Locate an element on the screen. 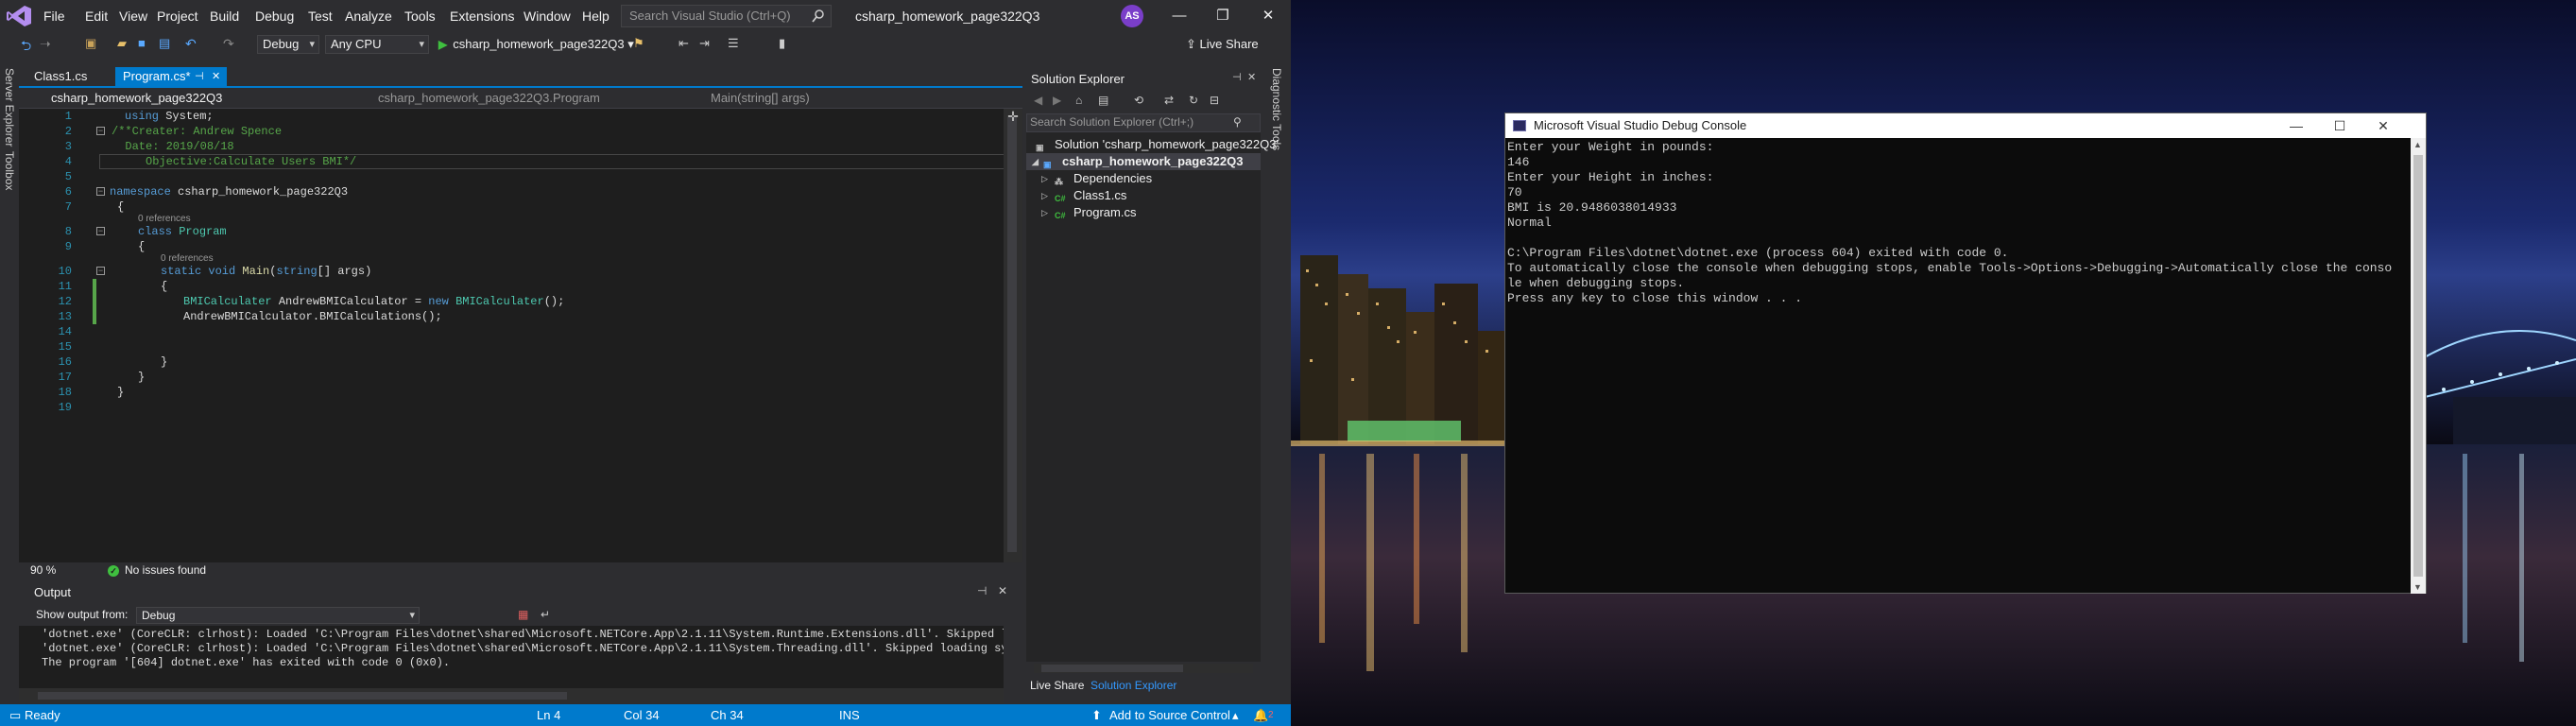 This screenshot has height=726, width=2576. user-avatar: AS is located at coordinates (1132, 16).